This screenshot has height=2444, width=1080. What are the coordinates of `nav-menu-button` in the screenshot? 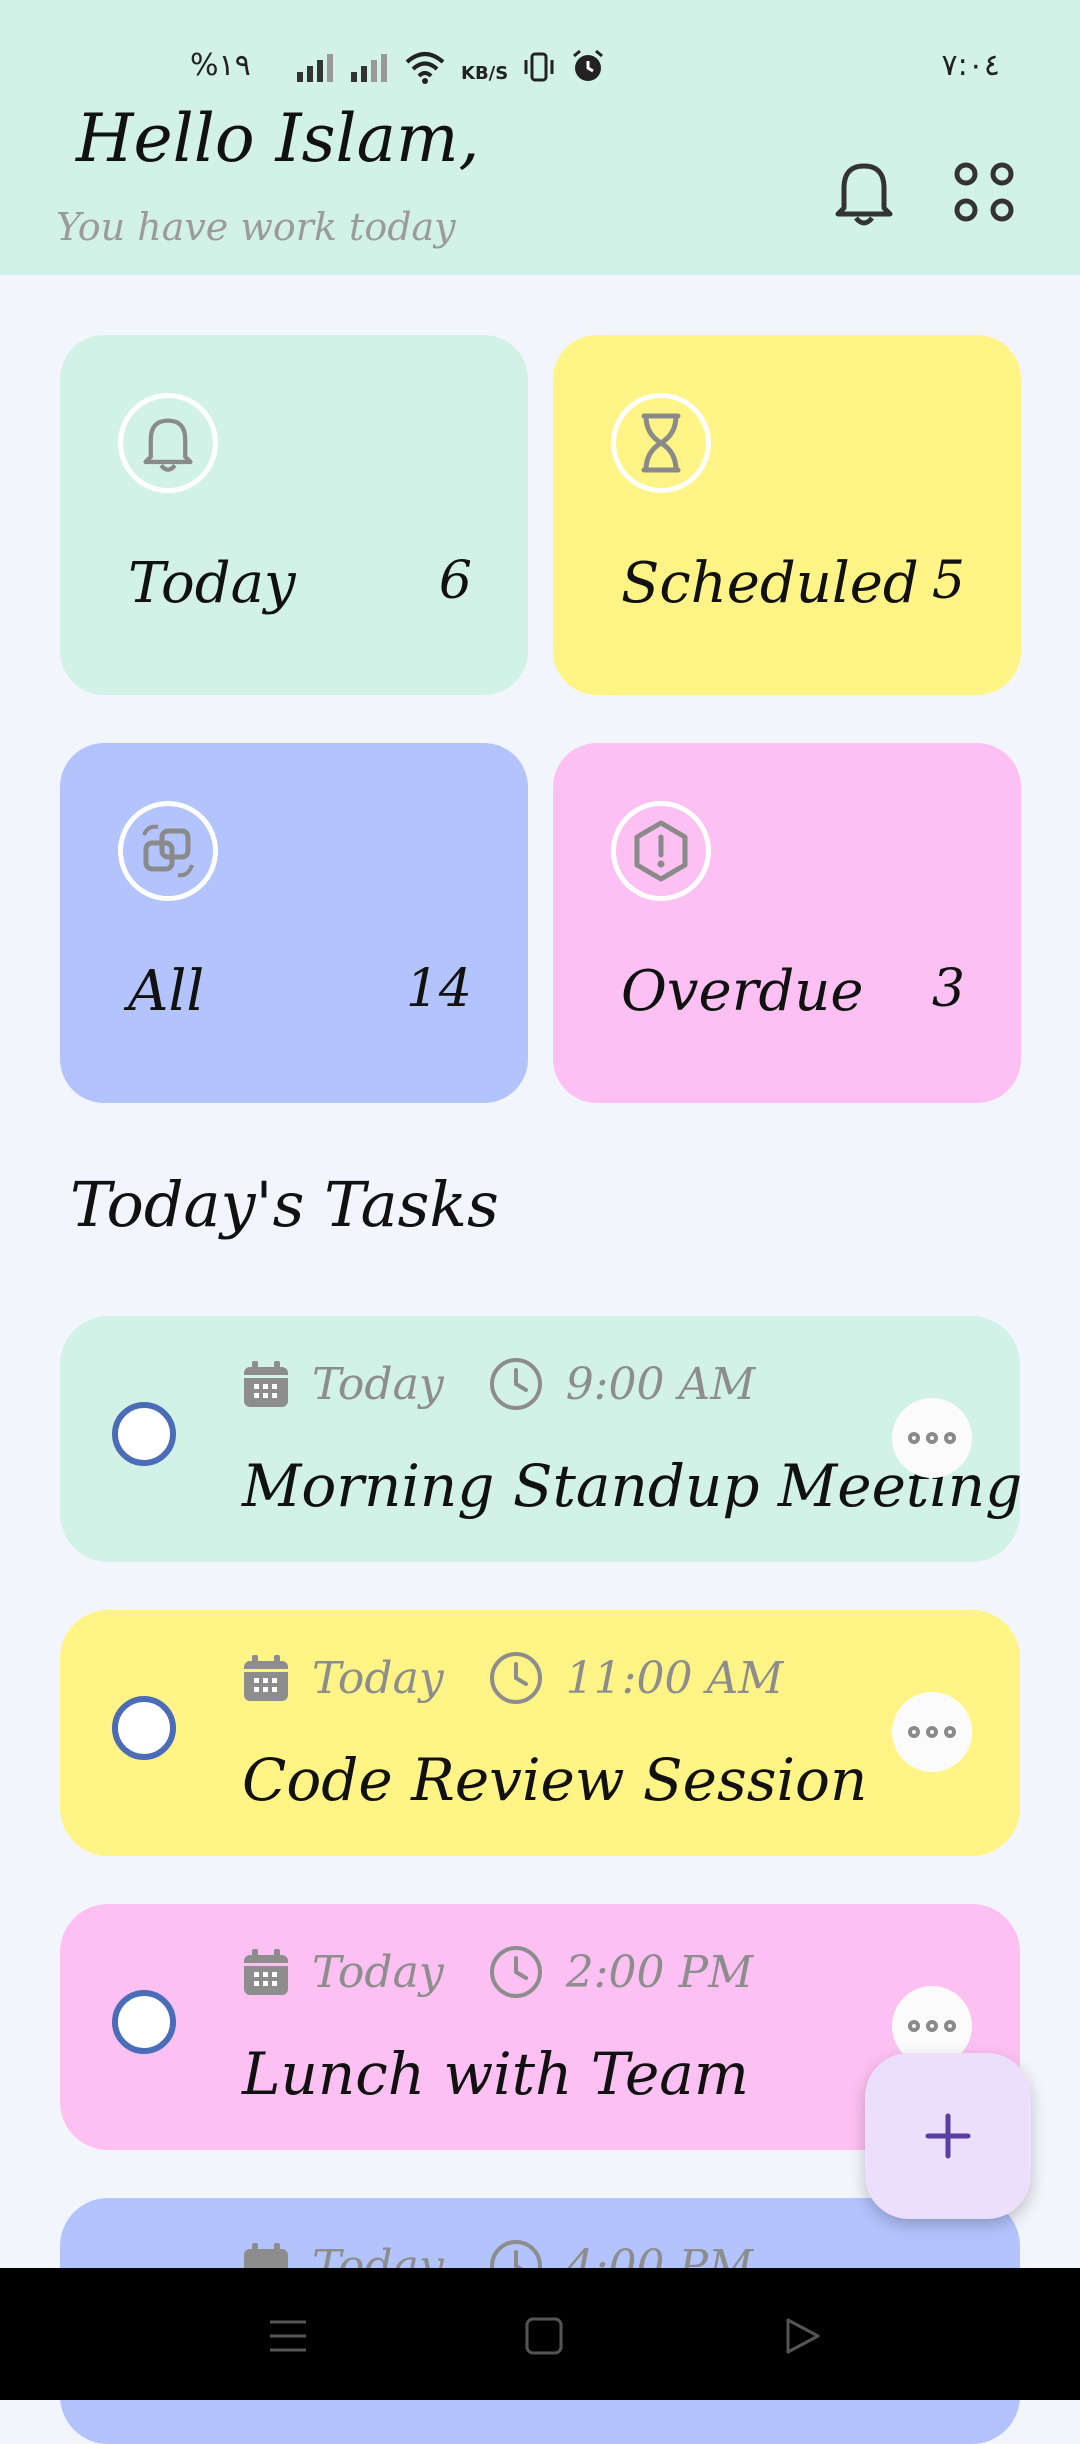 It's located at (288, 2336).